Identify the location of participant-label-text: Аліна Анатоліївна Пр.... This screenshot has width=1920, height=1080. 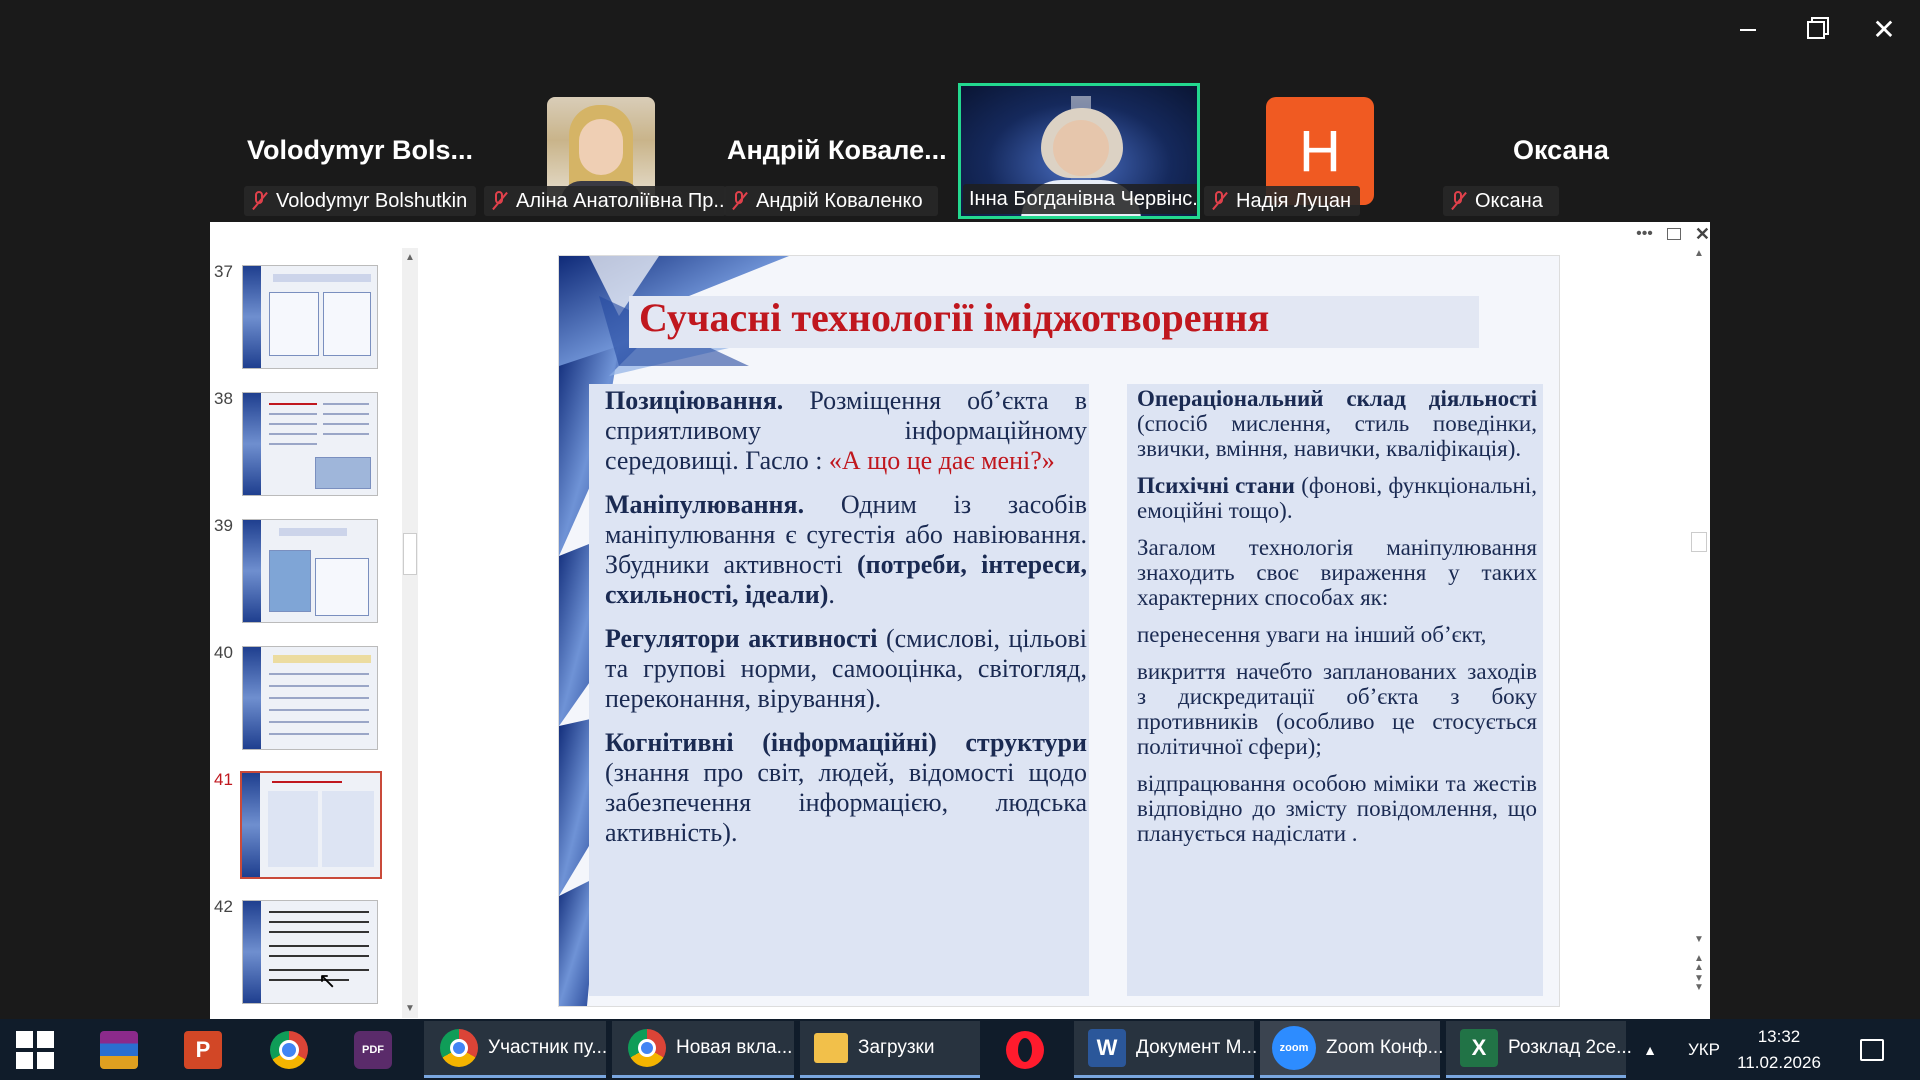
(621, 200).